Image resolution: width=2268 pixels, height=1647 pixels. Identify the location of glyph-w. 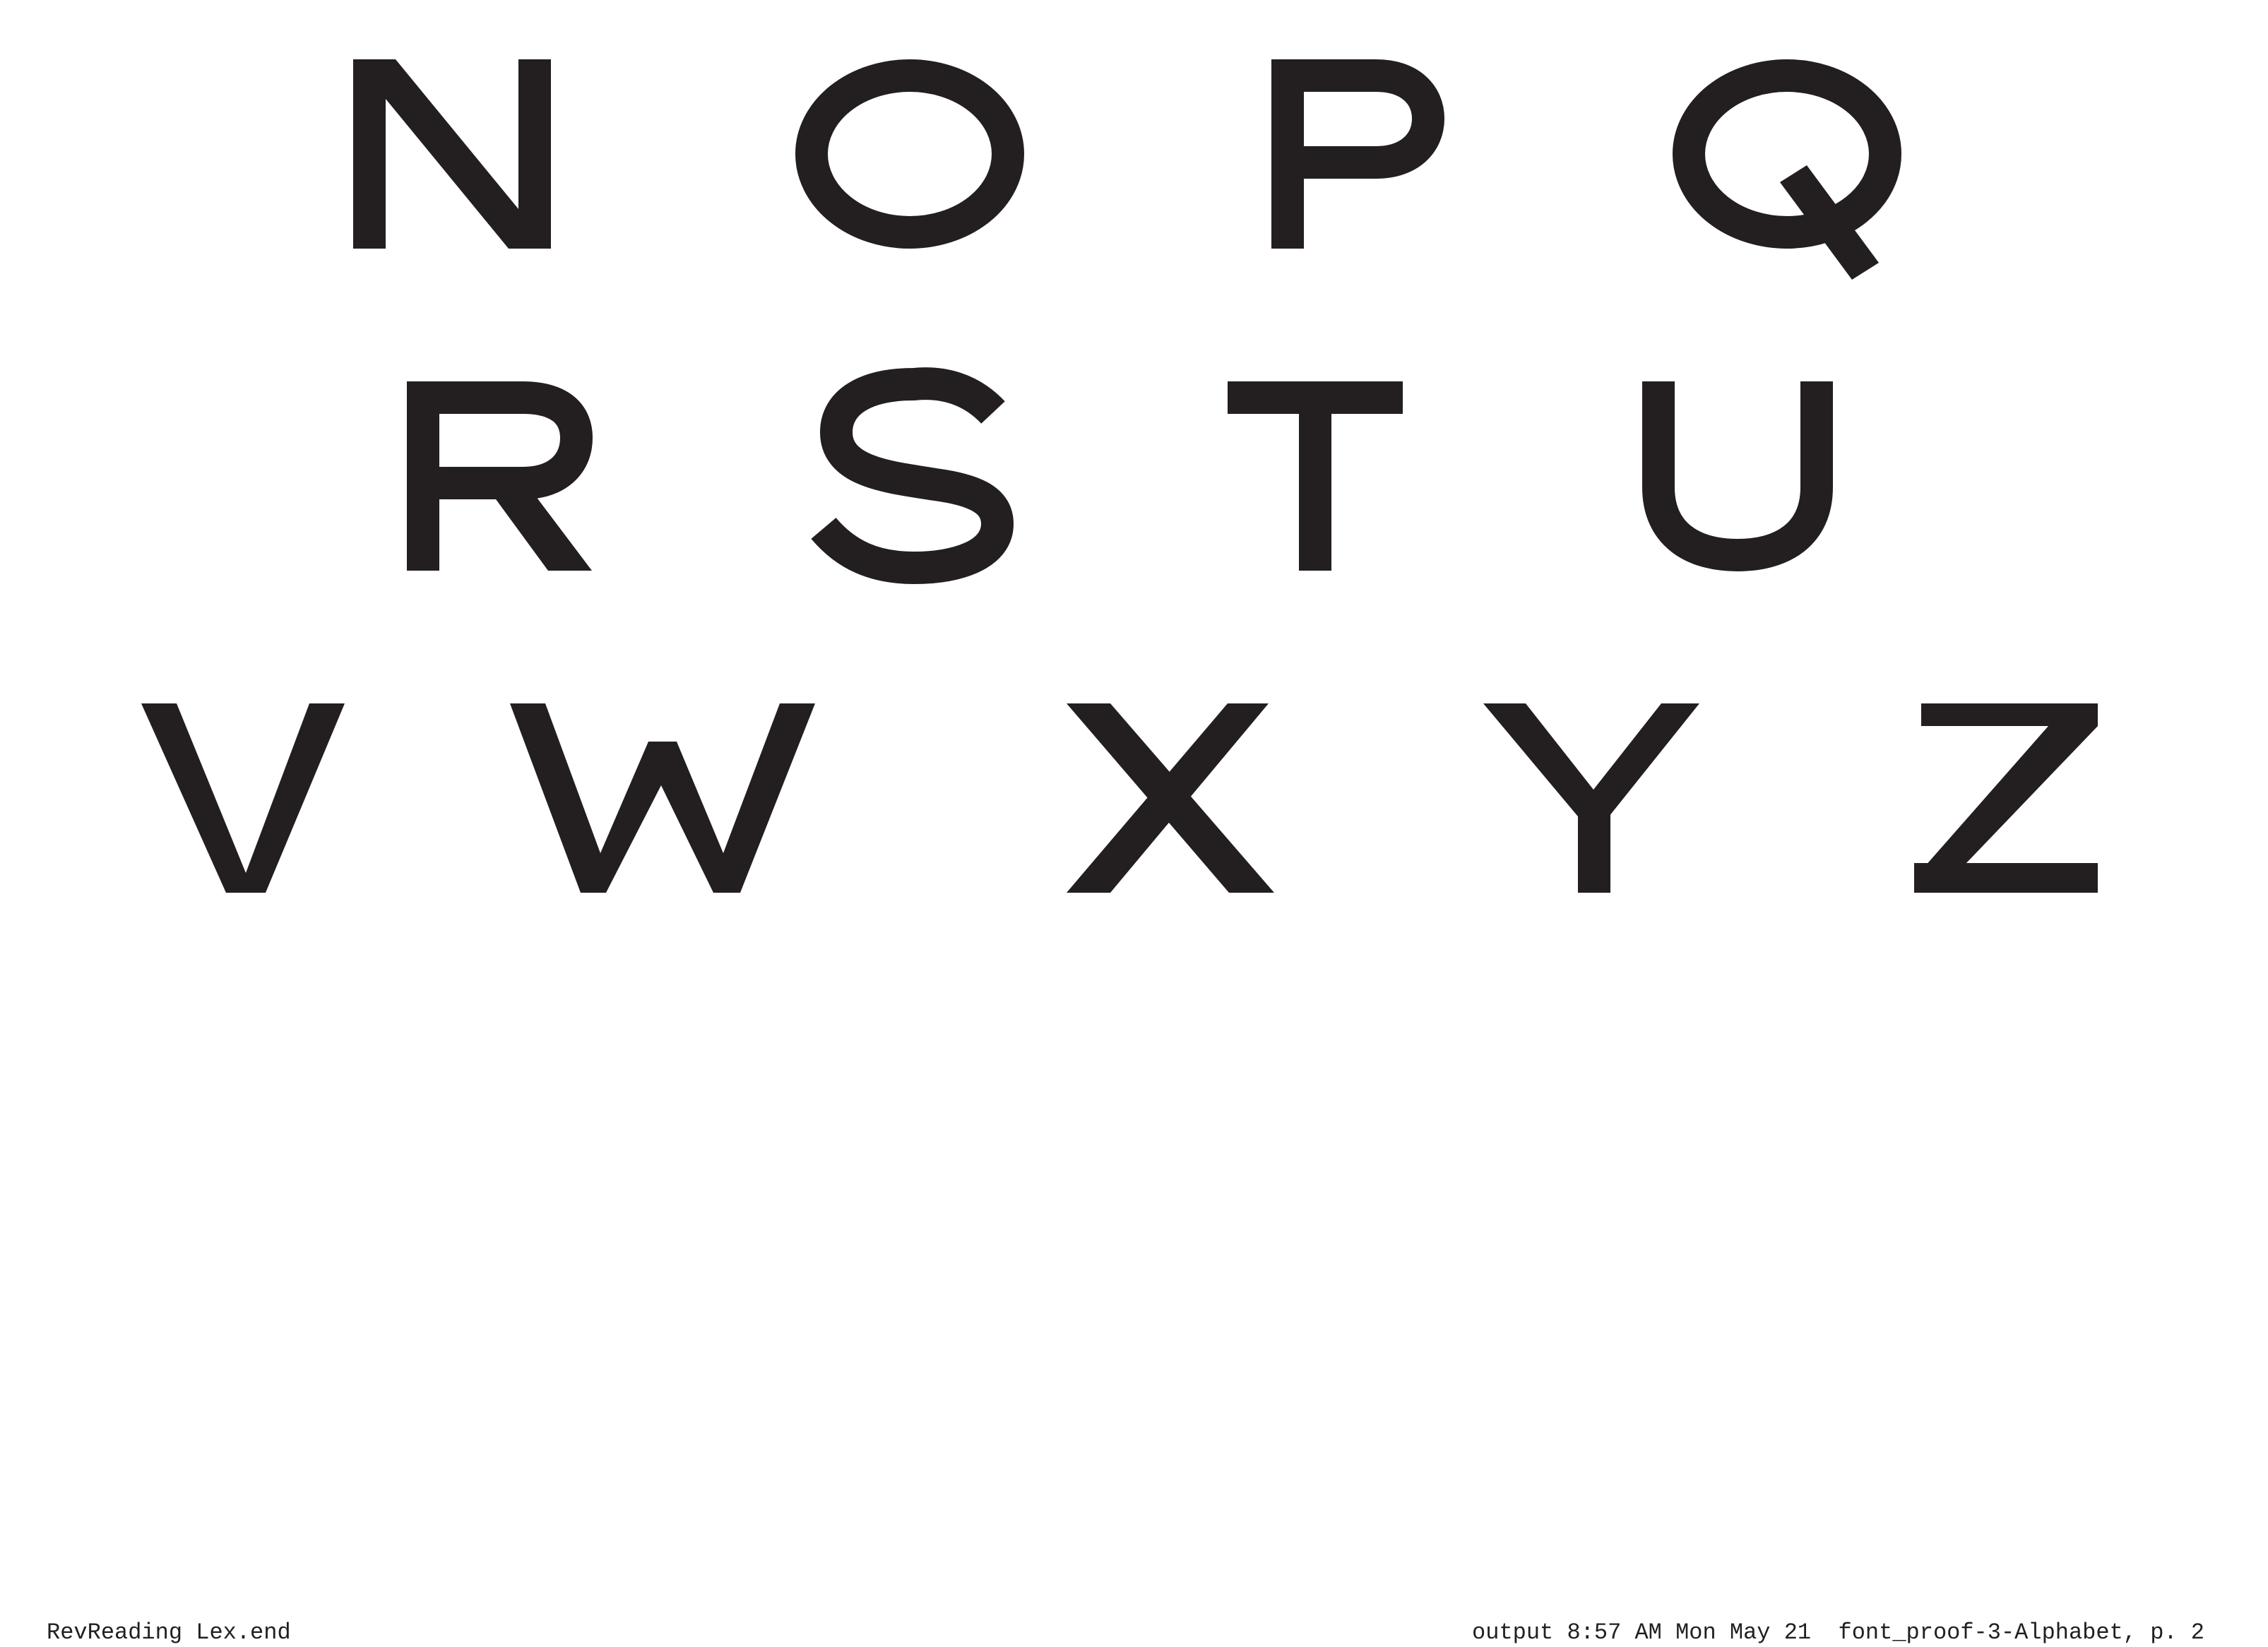
(662, 798).